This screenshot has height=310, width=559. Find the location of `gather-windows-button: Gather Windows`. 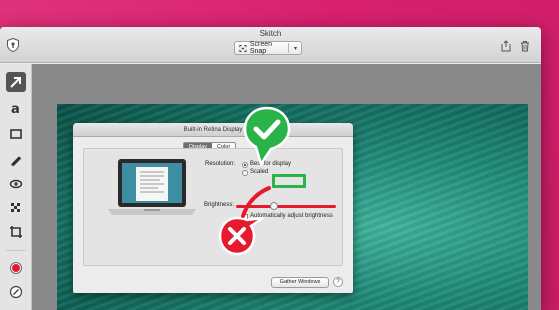

gather-windows-button: Gather Windows is located at coordinates (300, 282).